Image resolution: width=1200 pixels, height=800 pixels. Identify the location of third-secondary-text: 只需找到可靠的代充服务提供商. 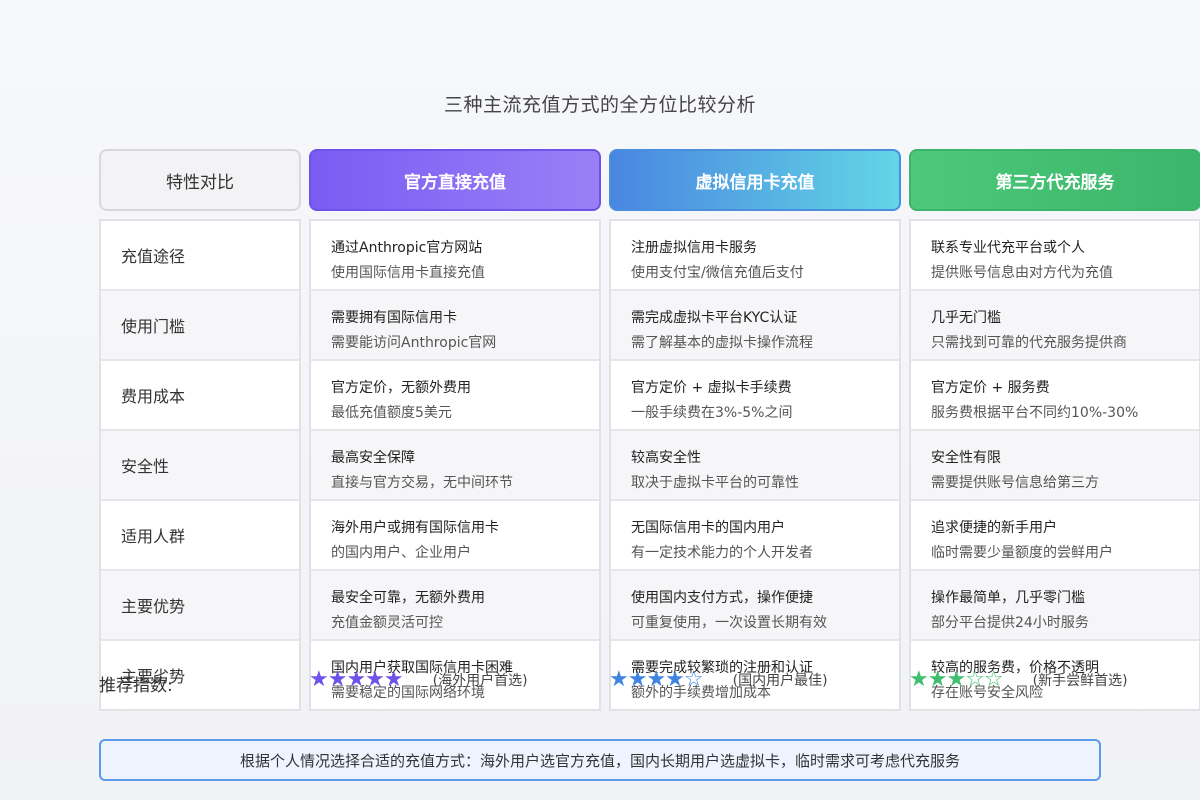
(1029, 343).